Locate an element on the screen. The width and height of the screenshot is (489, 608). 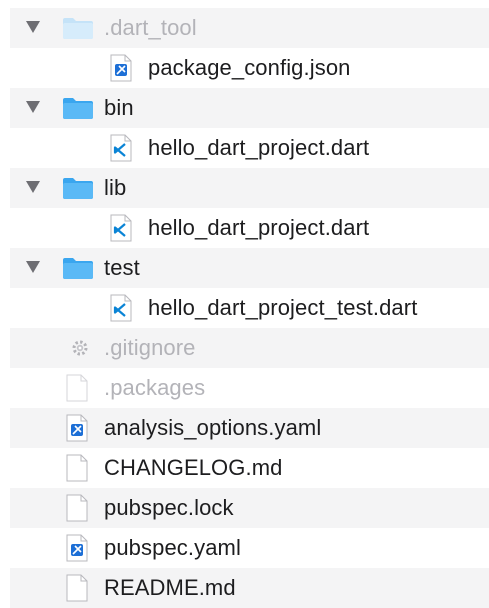
file-row-bin-dart: hello_dart_project.dart is located at coordinates (249, 148).